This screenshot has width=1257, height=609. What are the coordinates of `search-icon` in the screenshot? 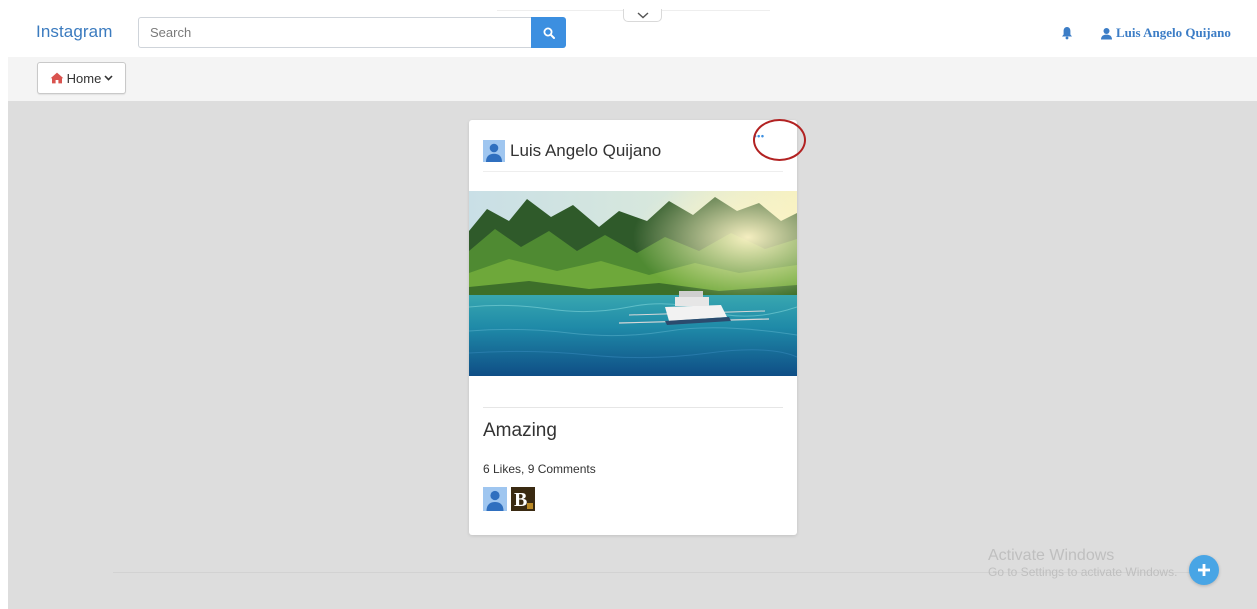 It's located at (549, 33).